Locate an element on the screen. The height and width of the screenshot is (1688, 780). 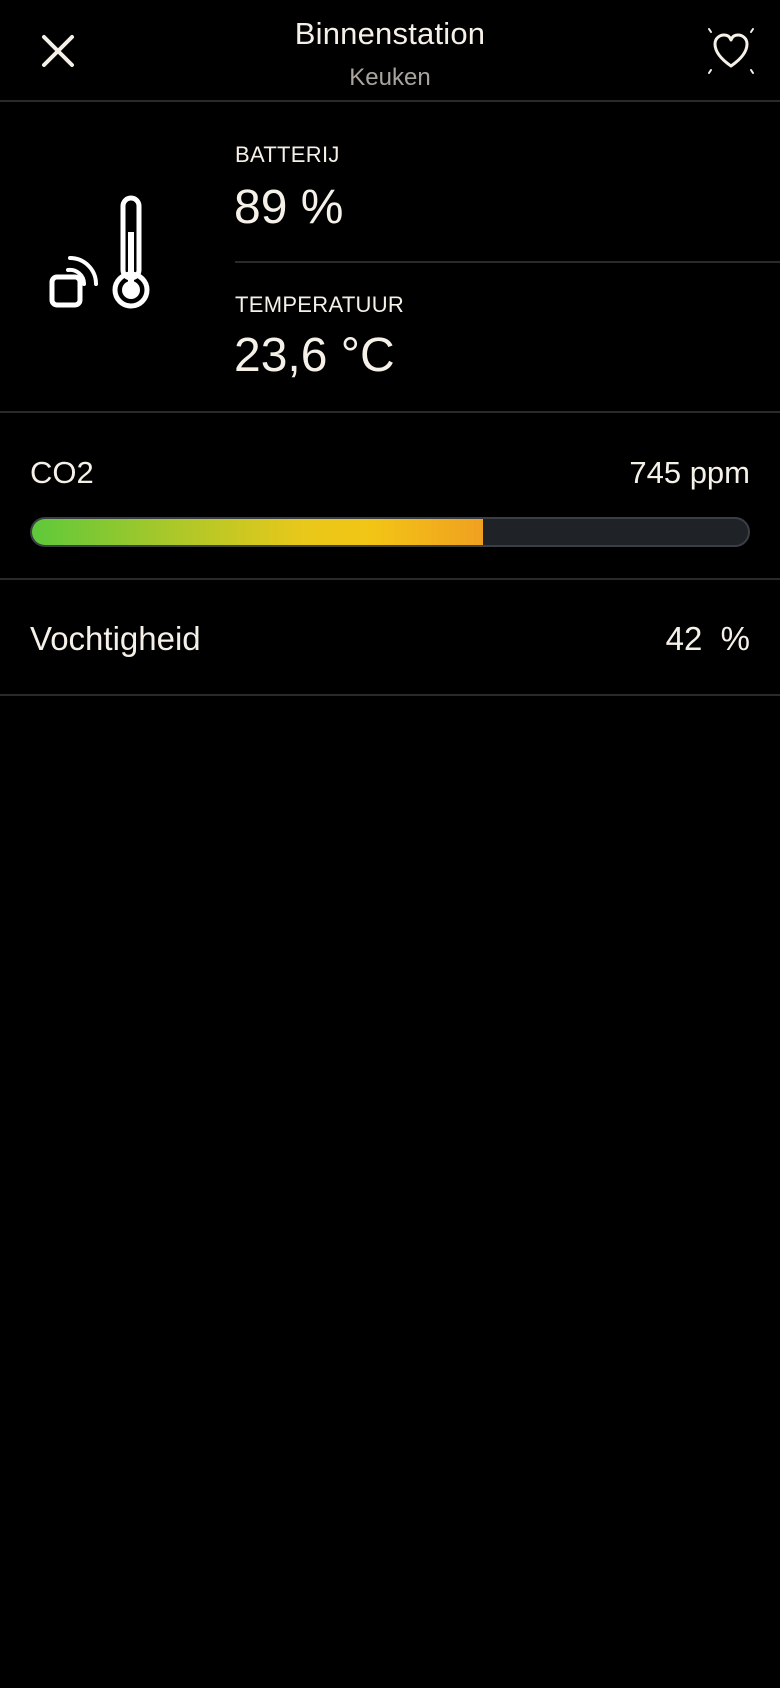
page-subtitle: Keuken is located at coordinates (390, 77).